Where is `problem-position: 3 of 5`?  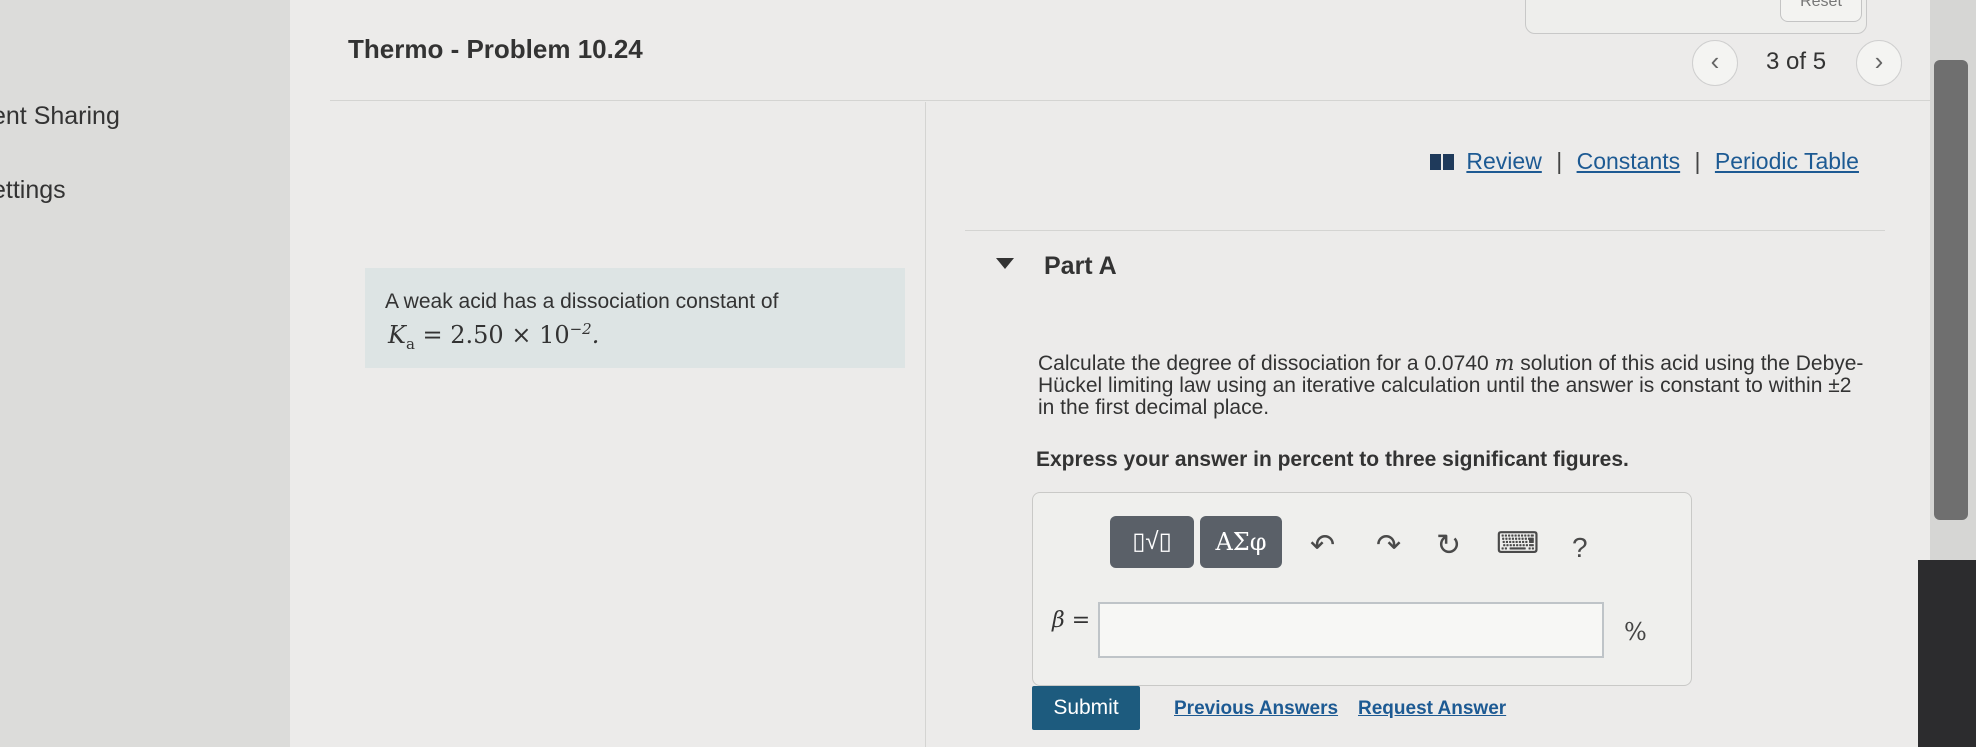
problem-position: 3 of 5 is located at coordinates (1796, 61).